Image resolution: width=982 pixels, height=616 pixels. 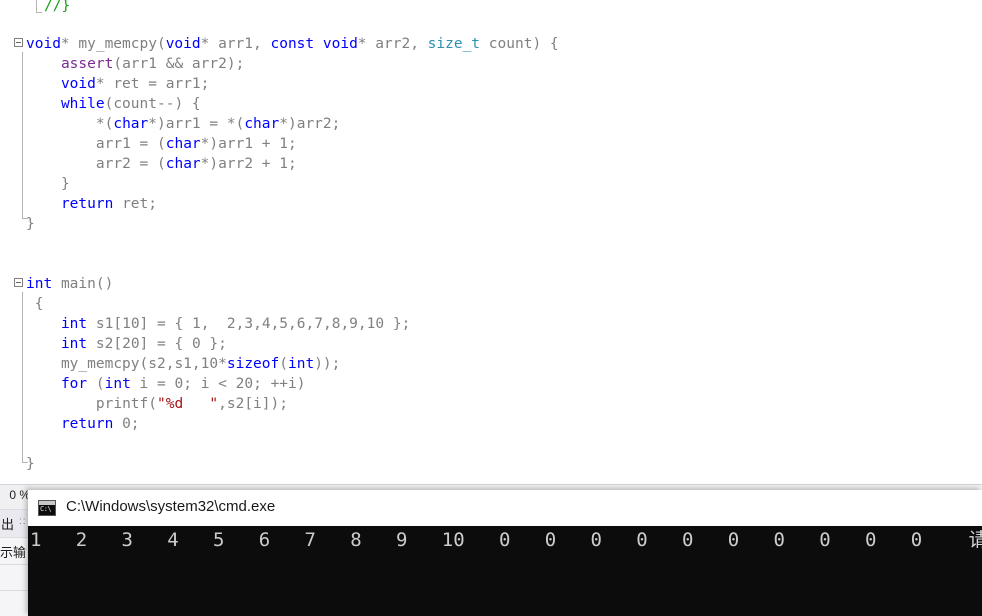 What do you see at coordinates (7, 523) in the screenshot?
I see `output-tab-label: 出` at bounding box center [7, 523].